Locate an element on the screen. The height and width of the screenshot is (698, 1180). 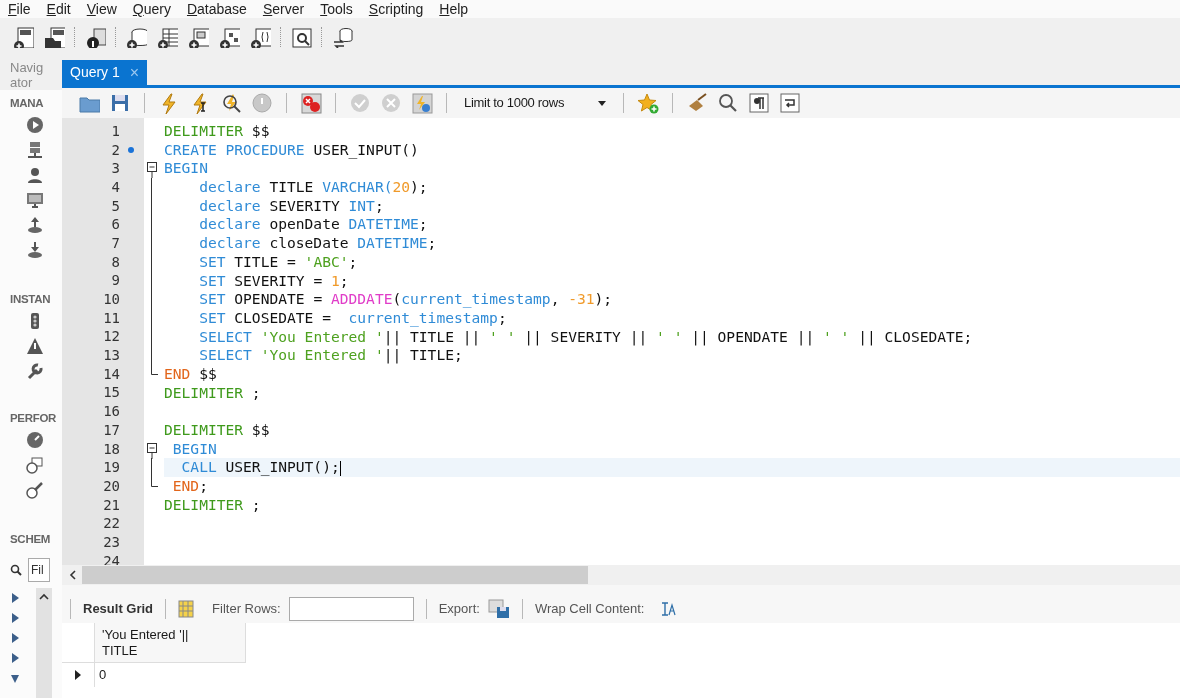
menu-item: Edit is located at coordinates (58, 9).